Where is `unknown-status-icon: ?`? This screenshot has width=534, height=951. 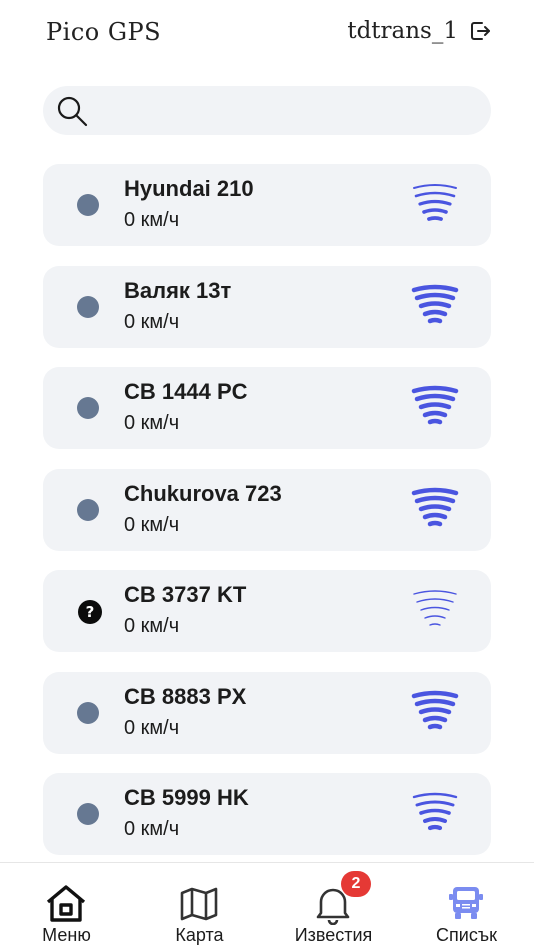 unknown-status-icon: ? is located at coordinates (90, 612).